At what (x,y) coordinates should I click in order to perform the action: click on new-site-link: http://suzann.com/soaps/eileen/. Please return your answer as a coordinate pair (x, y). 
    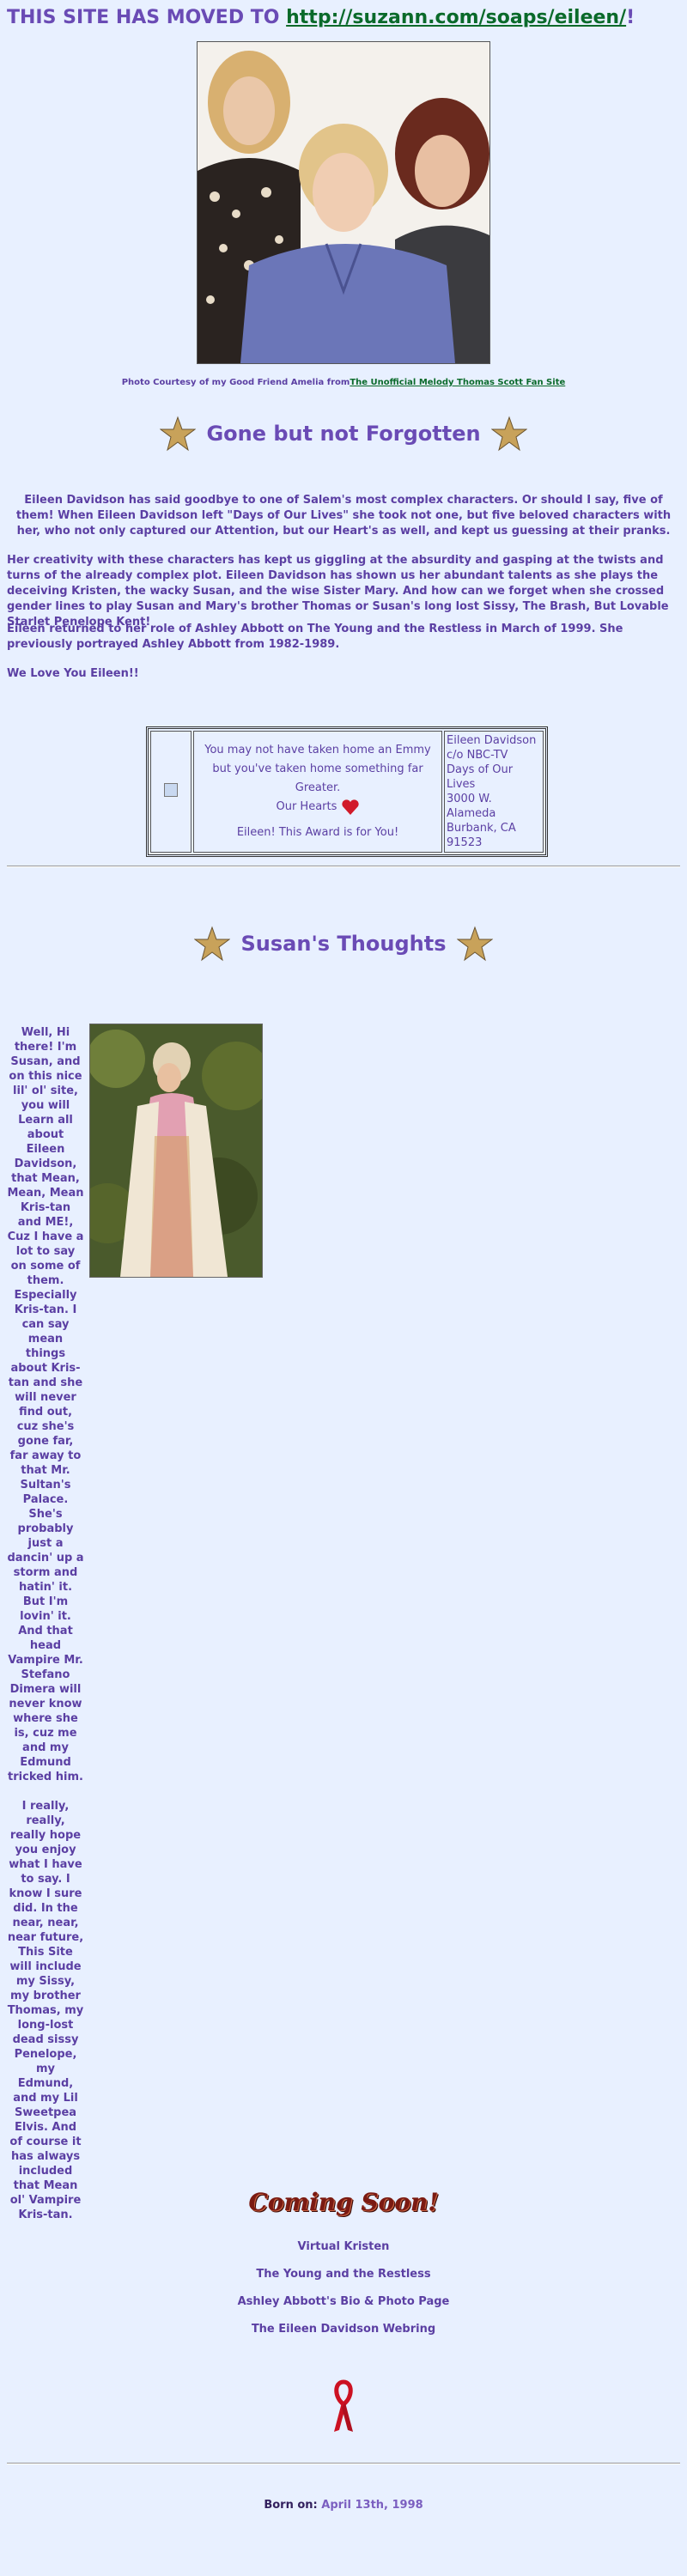
    Looking at the image, I should click on (456, 17).